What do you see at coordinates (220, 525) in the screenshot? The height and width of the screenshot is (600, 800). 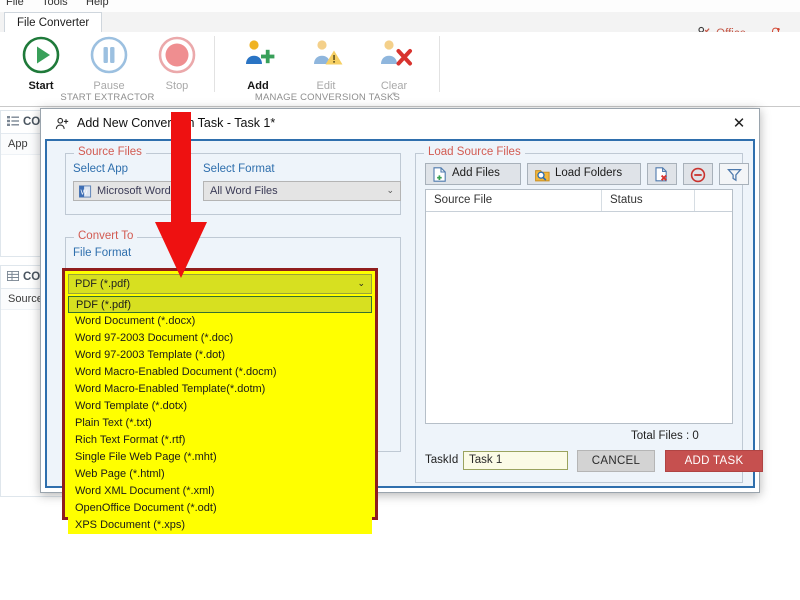 I see `file-format-option: XPS Document (*.xps)` at bounding box center [220, 525].